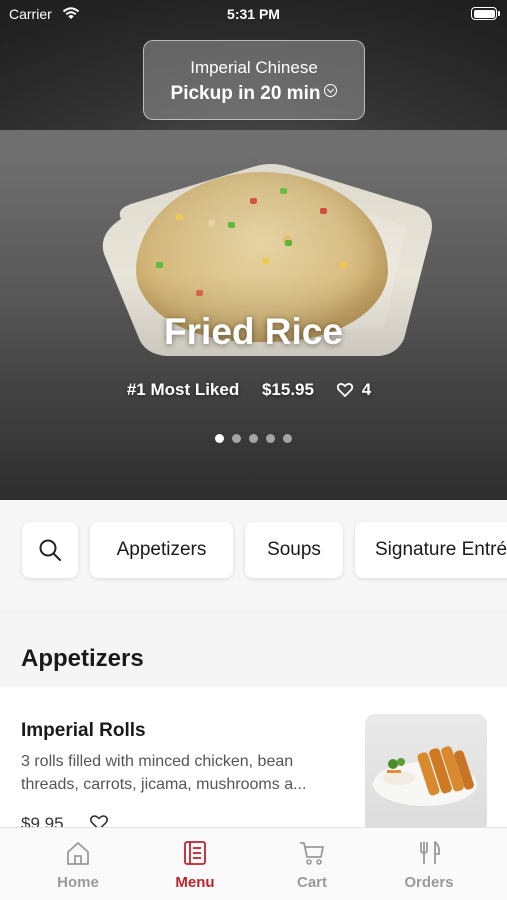 Image resolution: width=507 pixels, height=900 pixels. Describe the element at coordinates (161, 550) in the screenshot. I see `category-chip-appetizers: Appetizers` at that location.